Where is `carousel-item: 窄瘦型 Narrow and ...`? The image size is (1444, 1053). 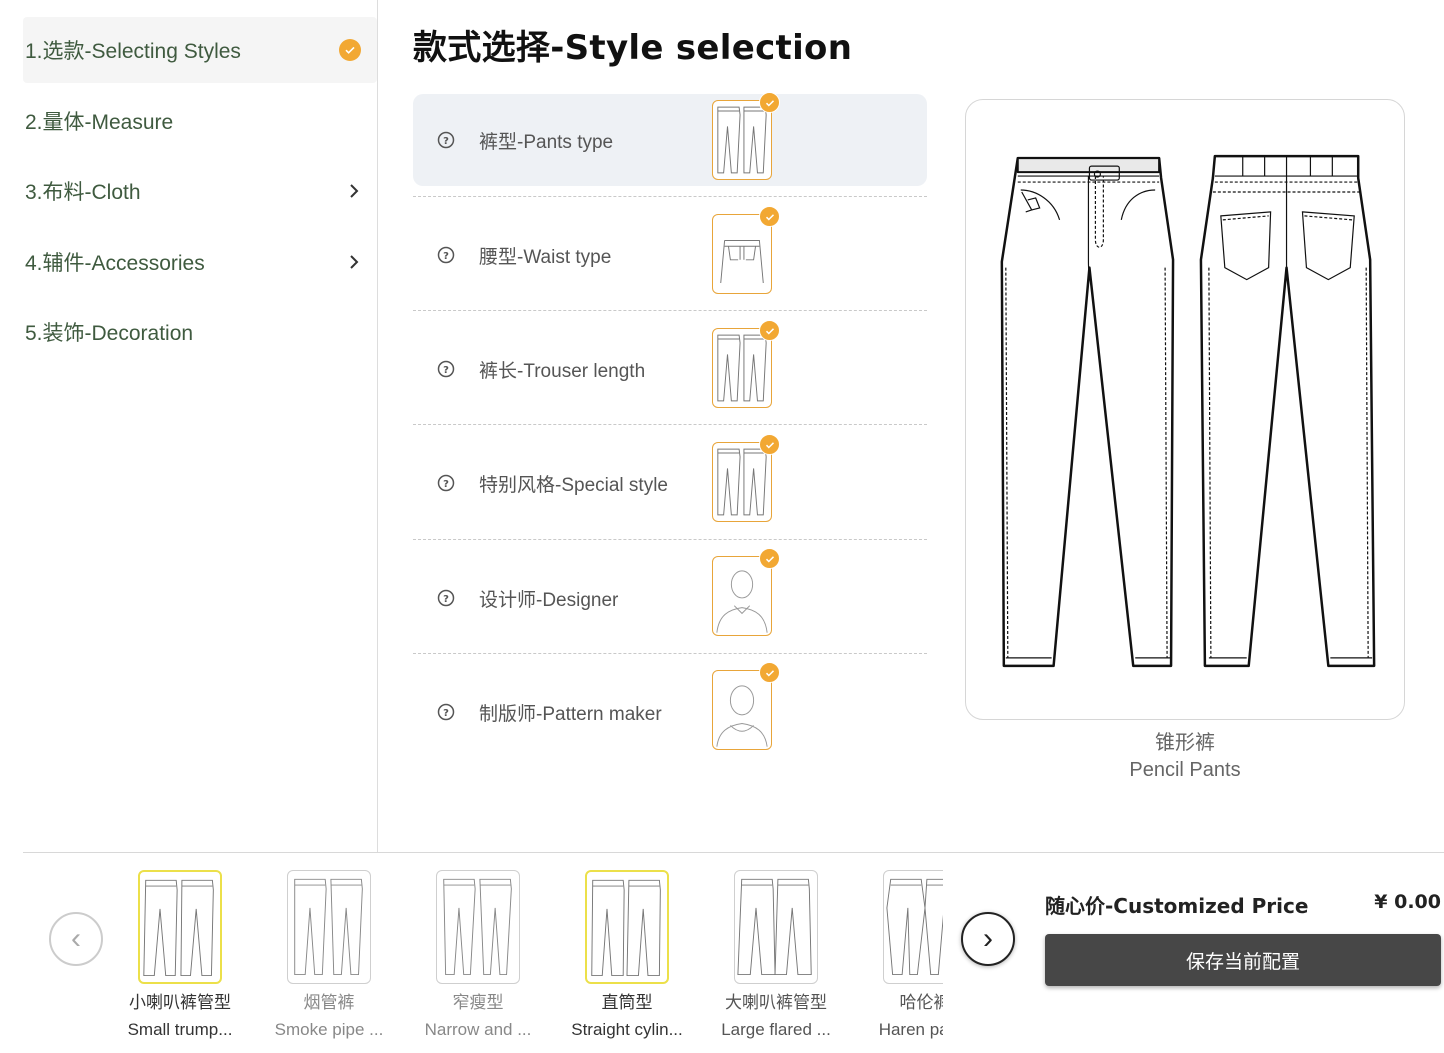 carousel-item: 窄瘦型 Narrow and ... is located at coordinates (478, 953).